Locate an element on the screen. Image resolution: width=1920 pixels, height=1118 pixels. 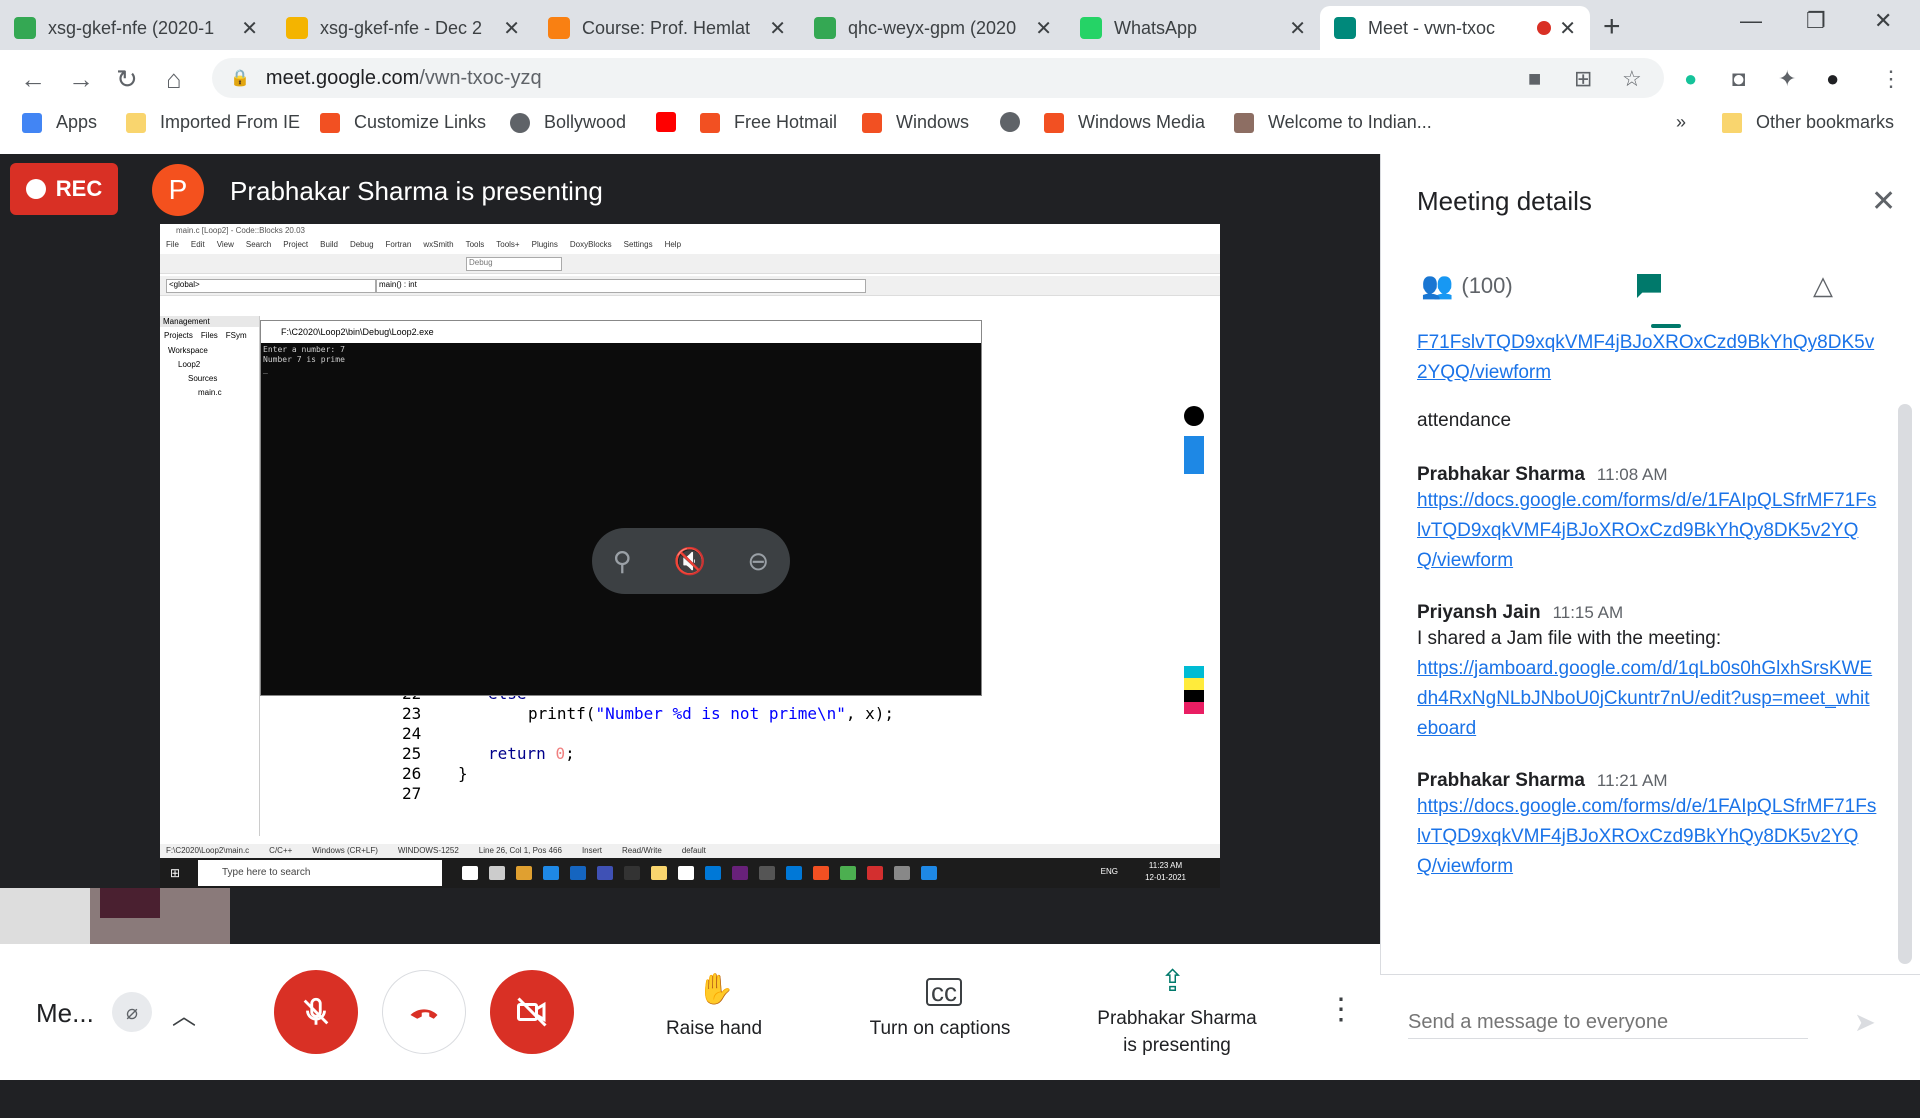
browser-tab: xsg-gkef-nfe - Dec 2 ✕ is located at coordinates (403, 28).